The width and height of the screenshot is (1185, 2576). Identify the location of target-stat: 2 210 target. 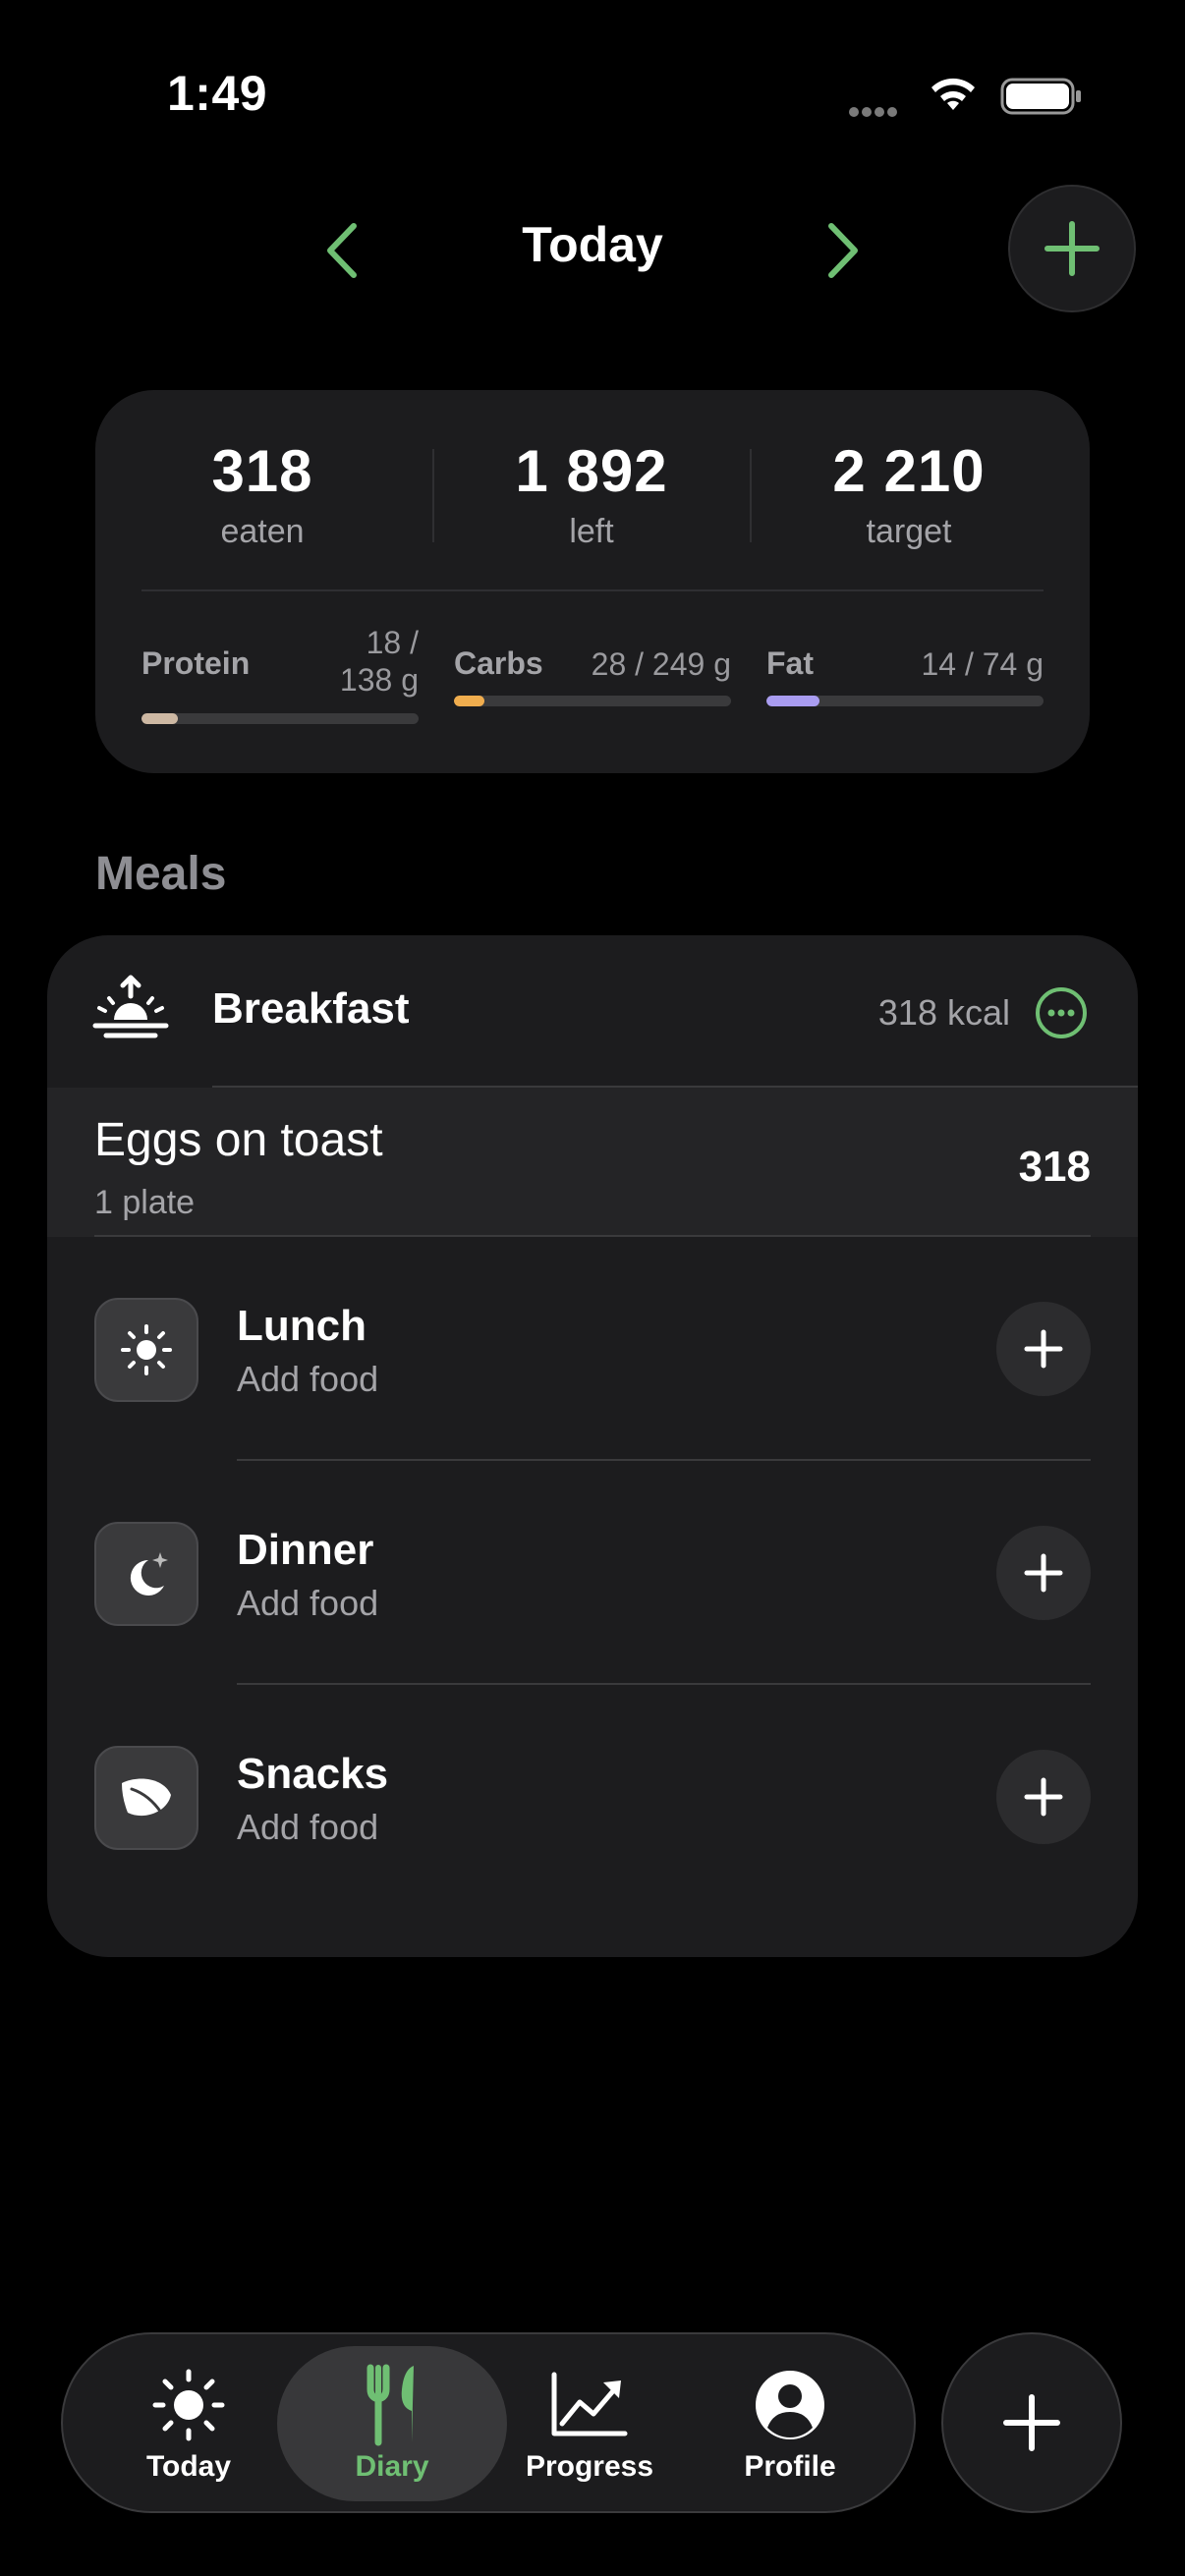
(909, 494).